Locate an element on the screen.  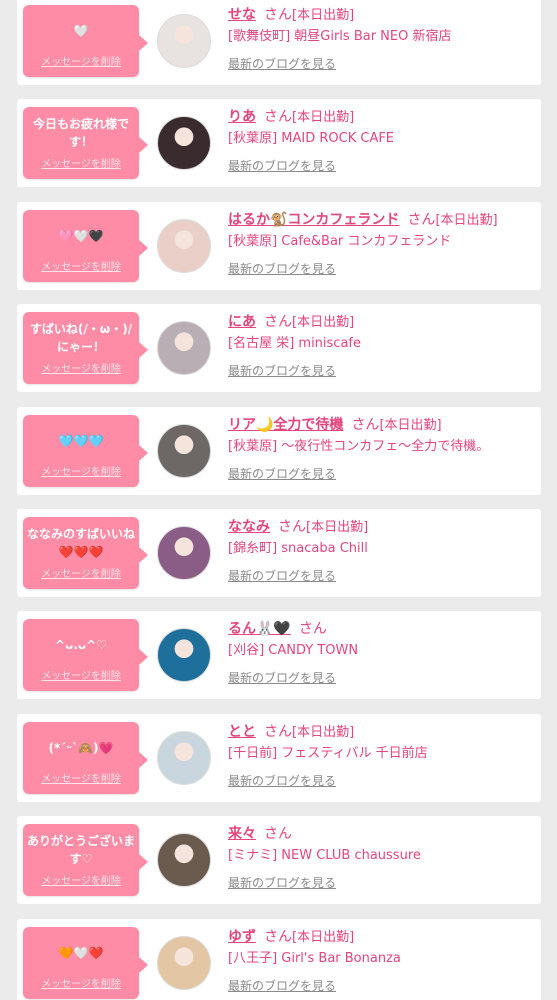
message-bubble: ななみのすばいいね❤️❤️❤️ メッセージを削除 is located at coordinates (85, 553).